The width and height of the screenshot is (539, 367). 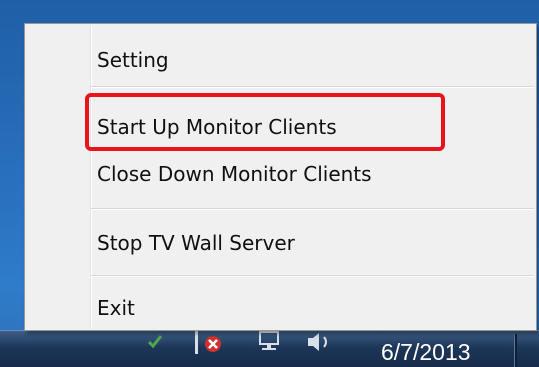 I want to click on menu-item-close-down-monitor-clients: Close Down Monitor Clients, so click(x=234, y=174).